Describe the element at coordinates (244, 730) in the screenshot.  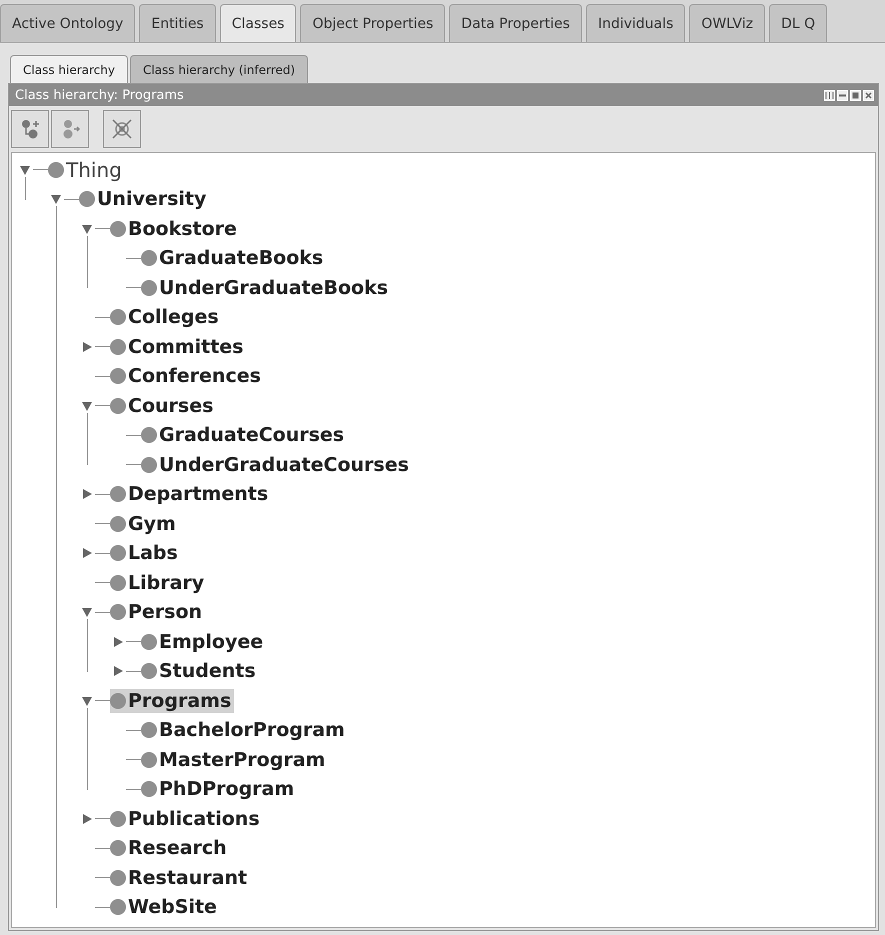
I see `tree-item: BachelorProgram` at that location.